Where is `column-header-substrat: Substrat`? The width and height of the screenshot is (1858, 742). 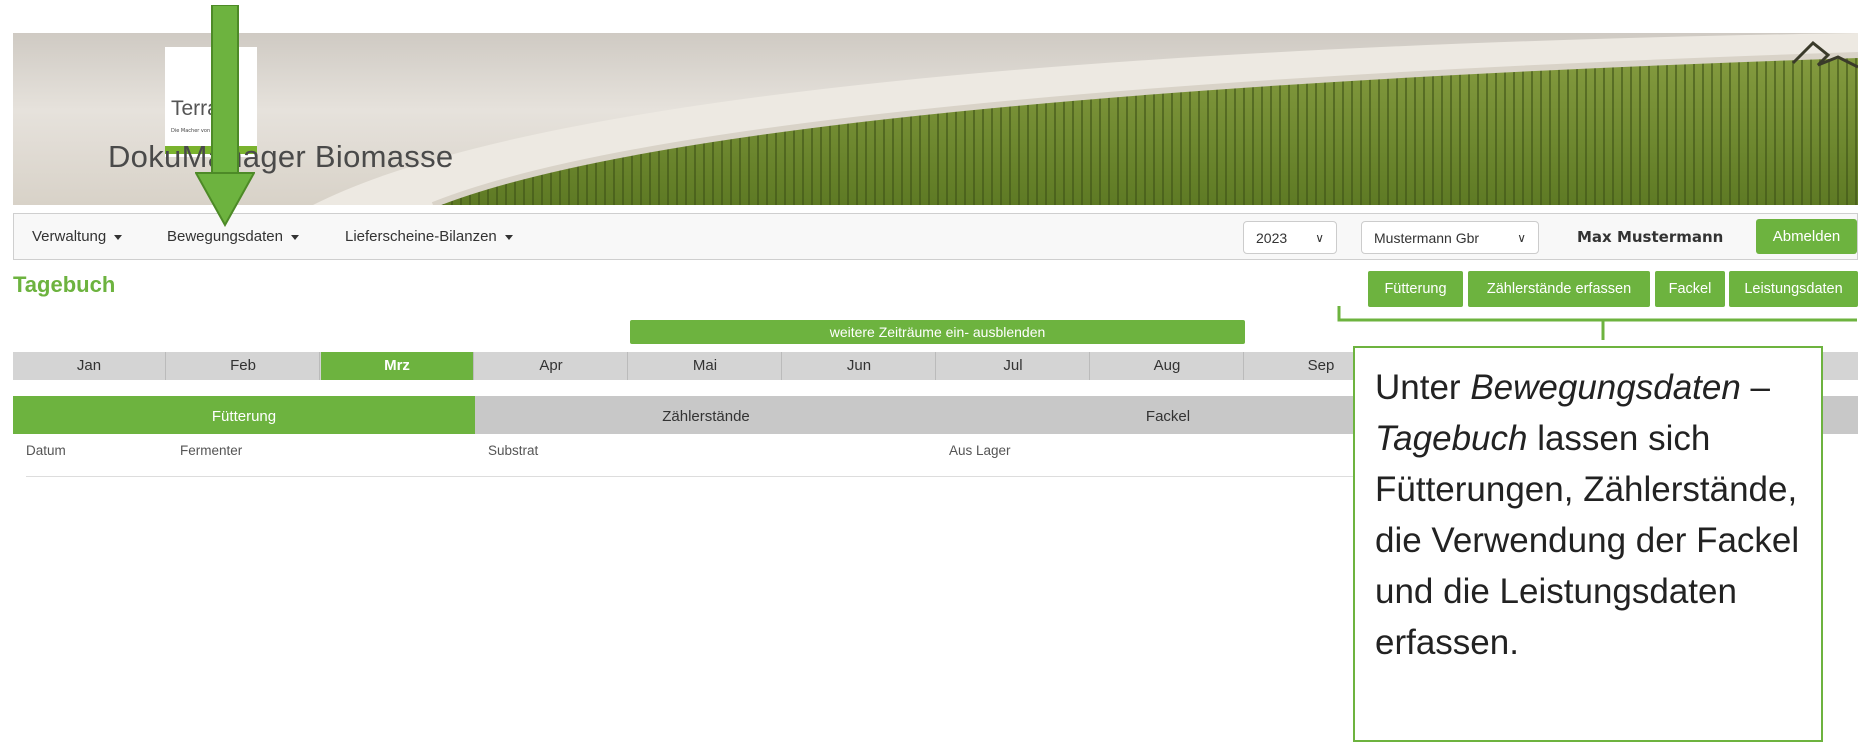 column-header-substrat: Substrat is located at coordinates (513, 450).